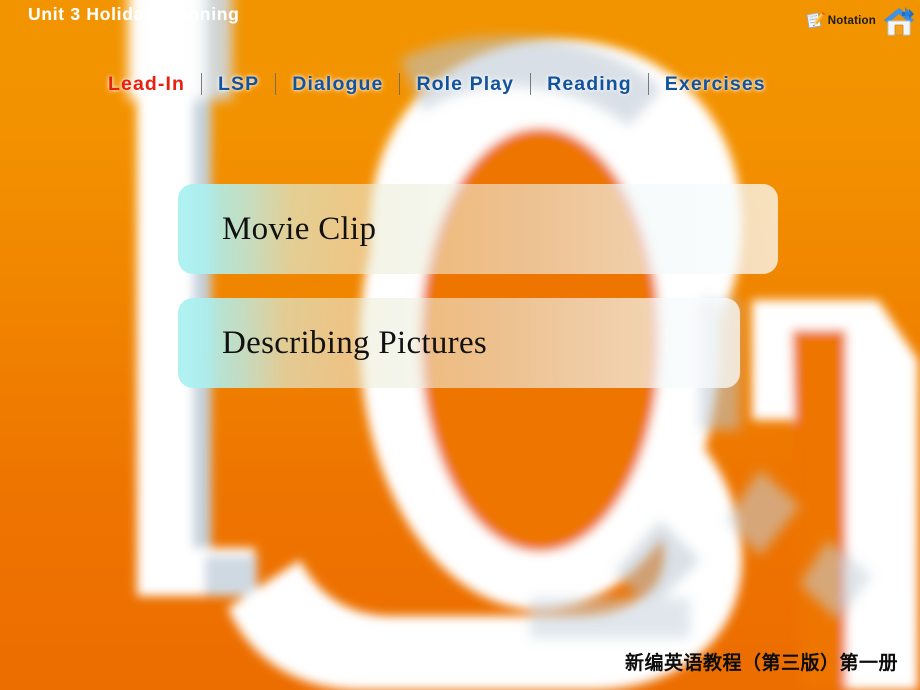 This screenshot has height=690, width=920. I want to click on content-box-describing-pictures: Describing Pictures, so click(459, 343).